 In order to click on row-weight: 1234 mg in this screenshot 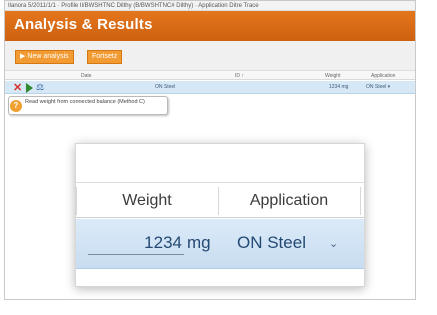, I will do `click(339, 87)`.